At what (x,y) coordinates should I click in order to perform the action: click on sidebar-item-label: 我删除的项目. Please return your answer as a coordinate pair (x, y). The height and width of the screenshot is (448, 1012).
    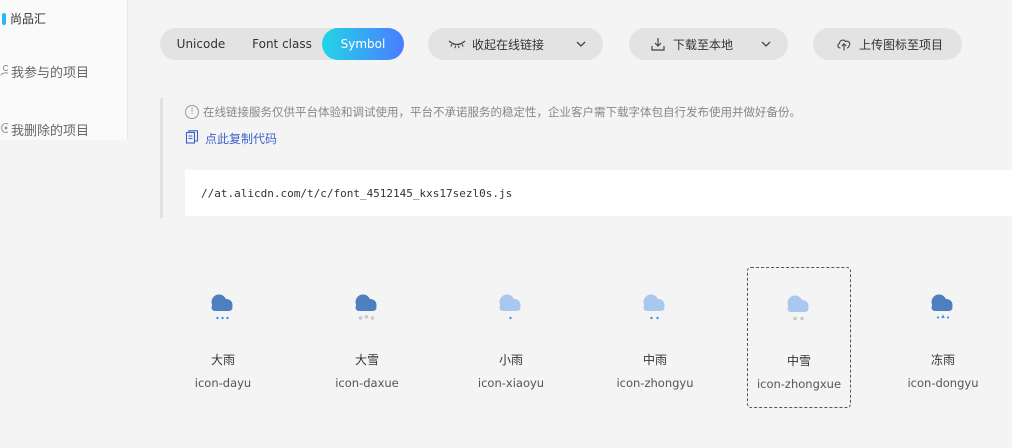
    Looking at the image, I should click on (50, 131).